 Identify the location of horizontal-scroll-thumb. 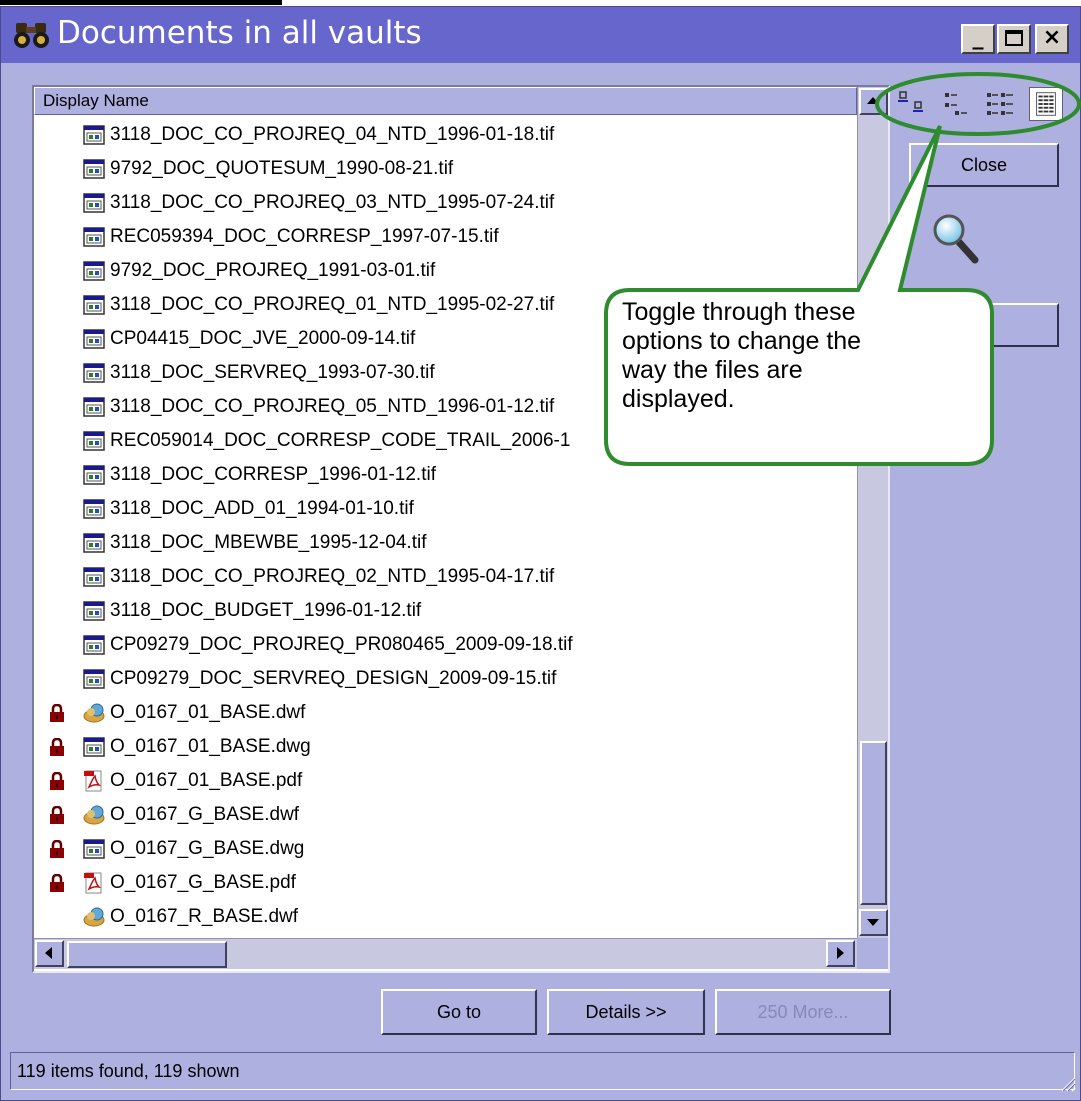
(147, 954).